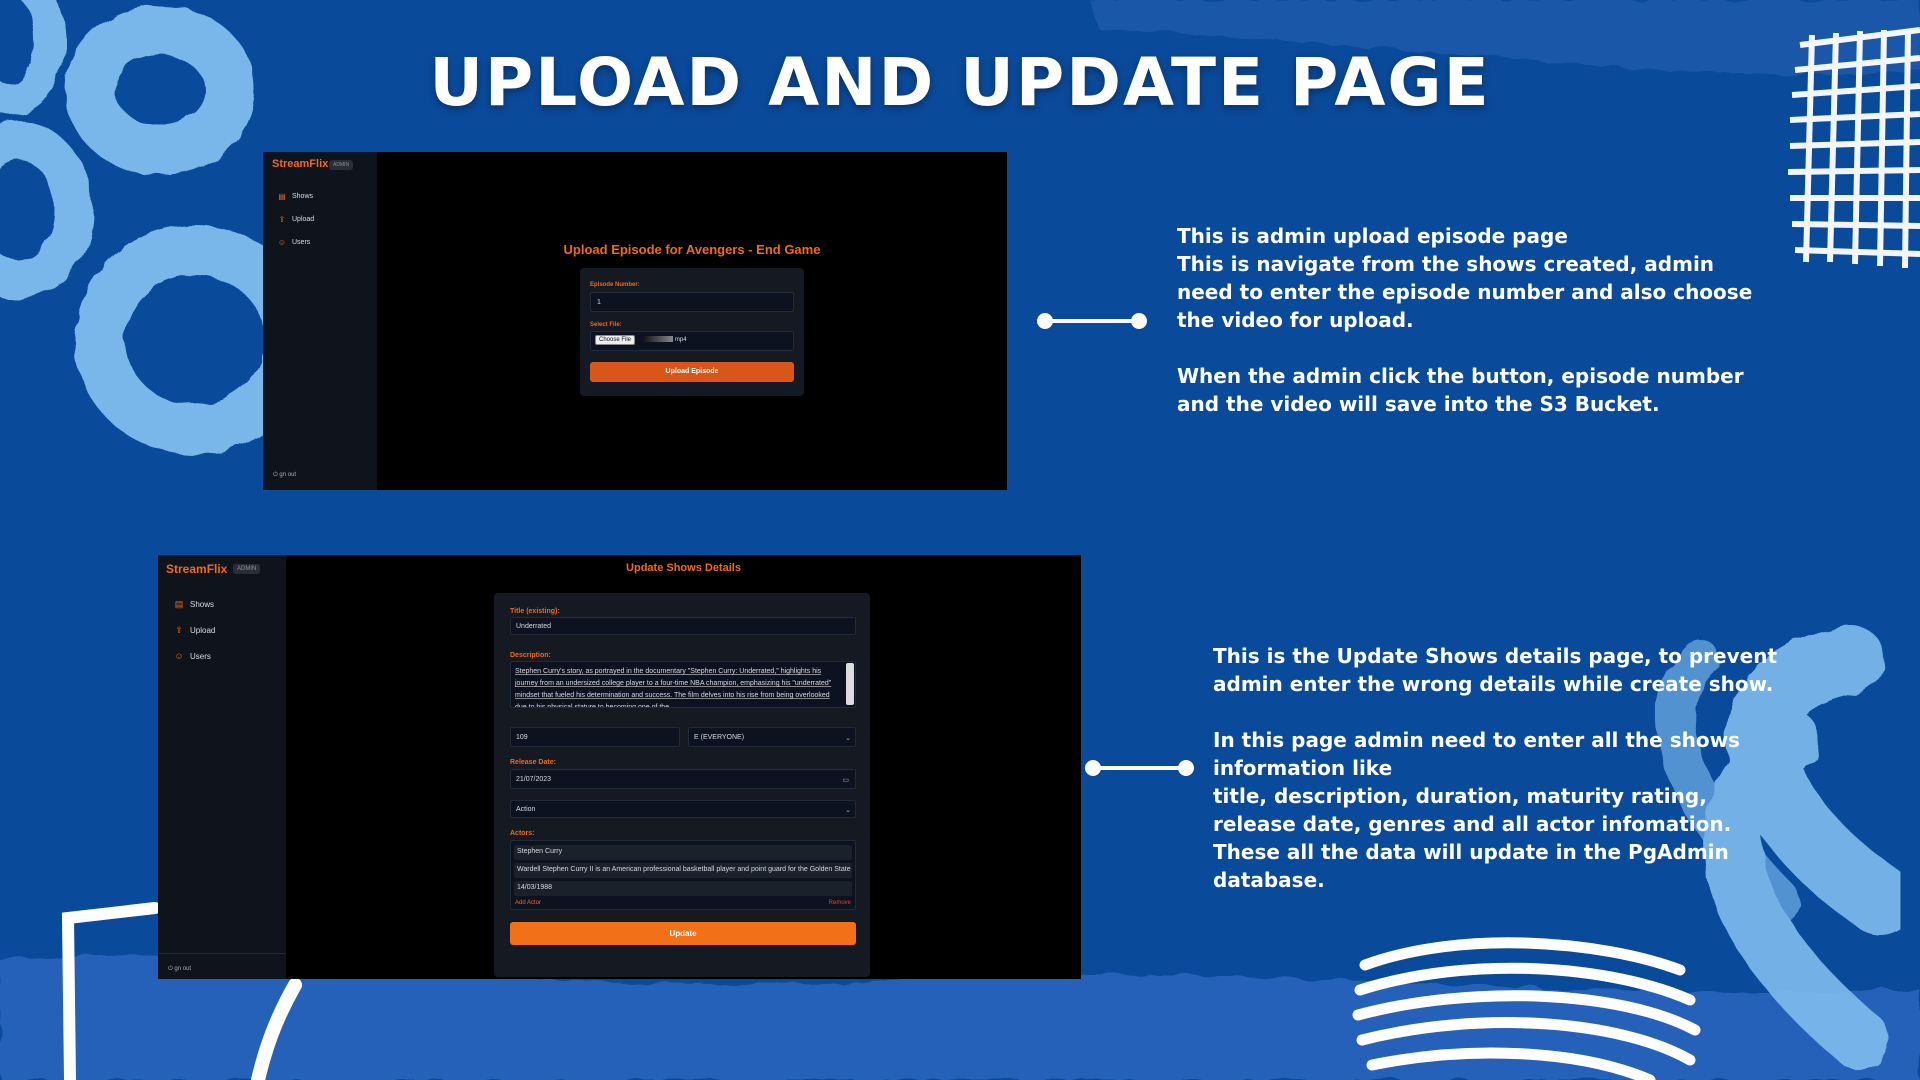 Image resolution: width=1920 pixels, height=1080 pixels. I want to click on choose-file-button: Choose File, so click(615, 340).